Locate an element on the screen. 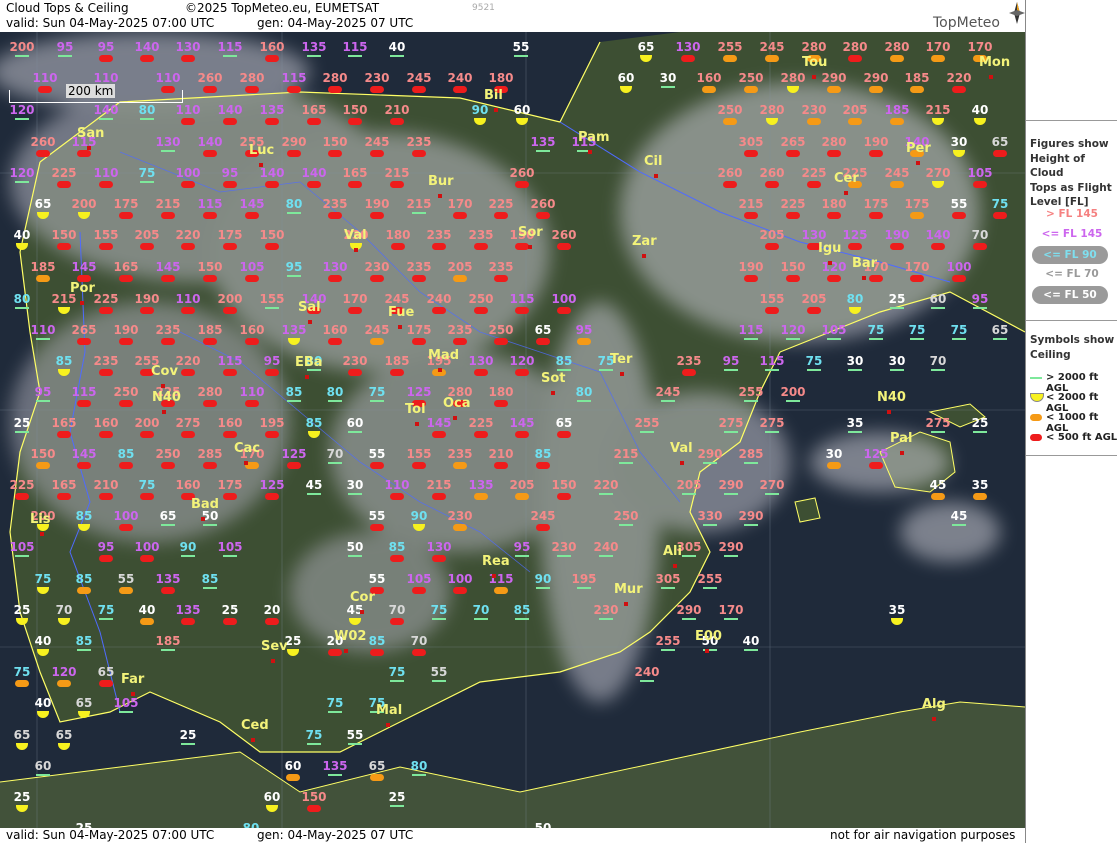  cloud-top-value: 180 is located at coordinates (834, 204).